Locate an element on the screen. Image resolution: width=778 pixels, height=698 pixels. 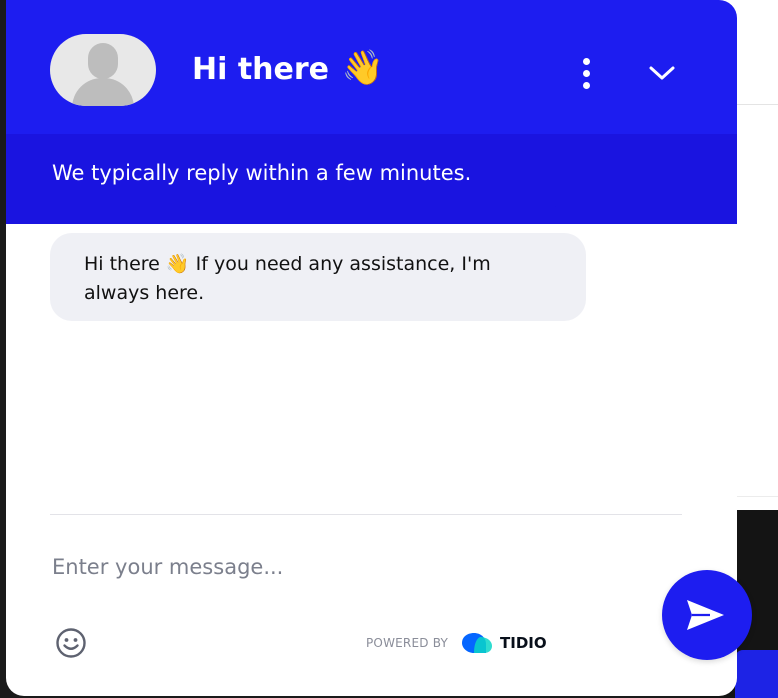
background-launcher-edge is located at coordinates (756, 674).